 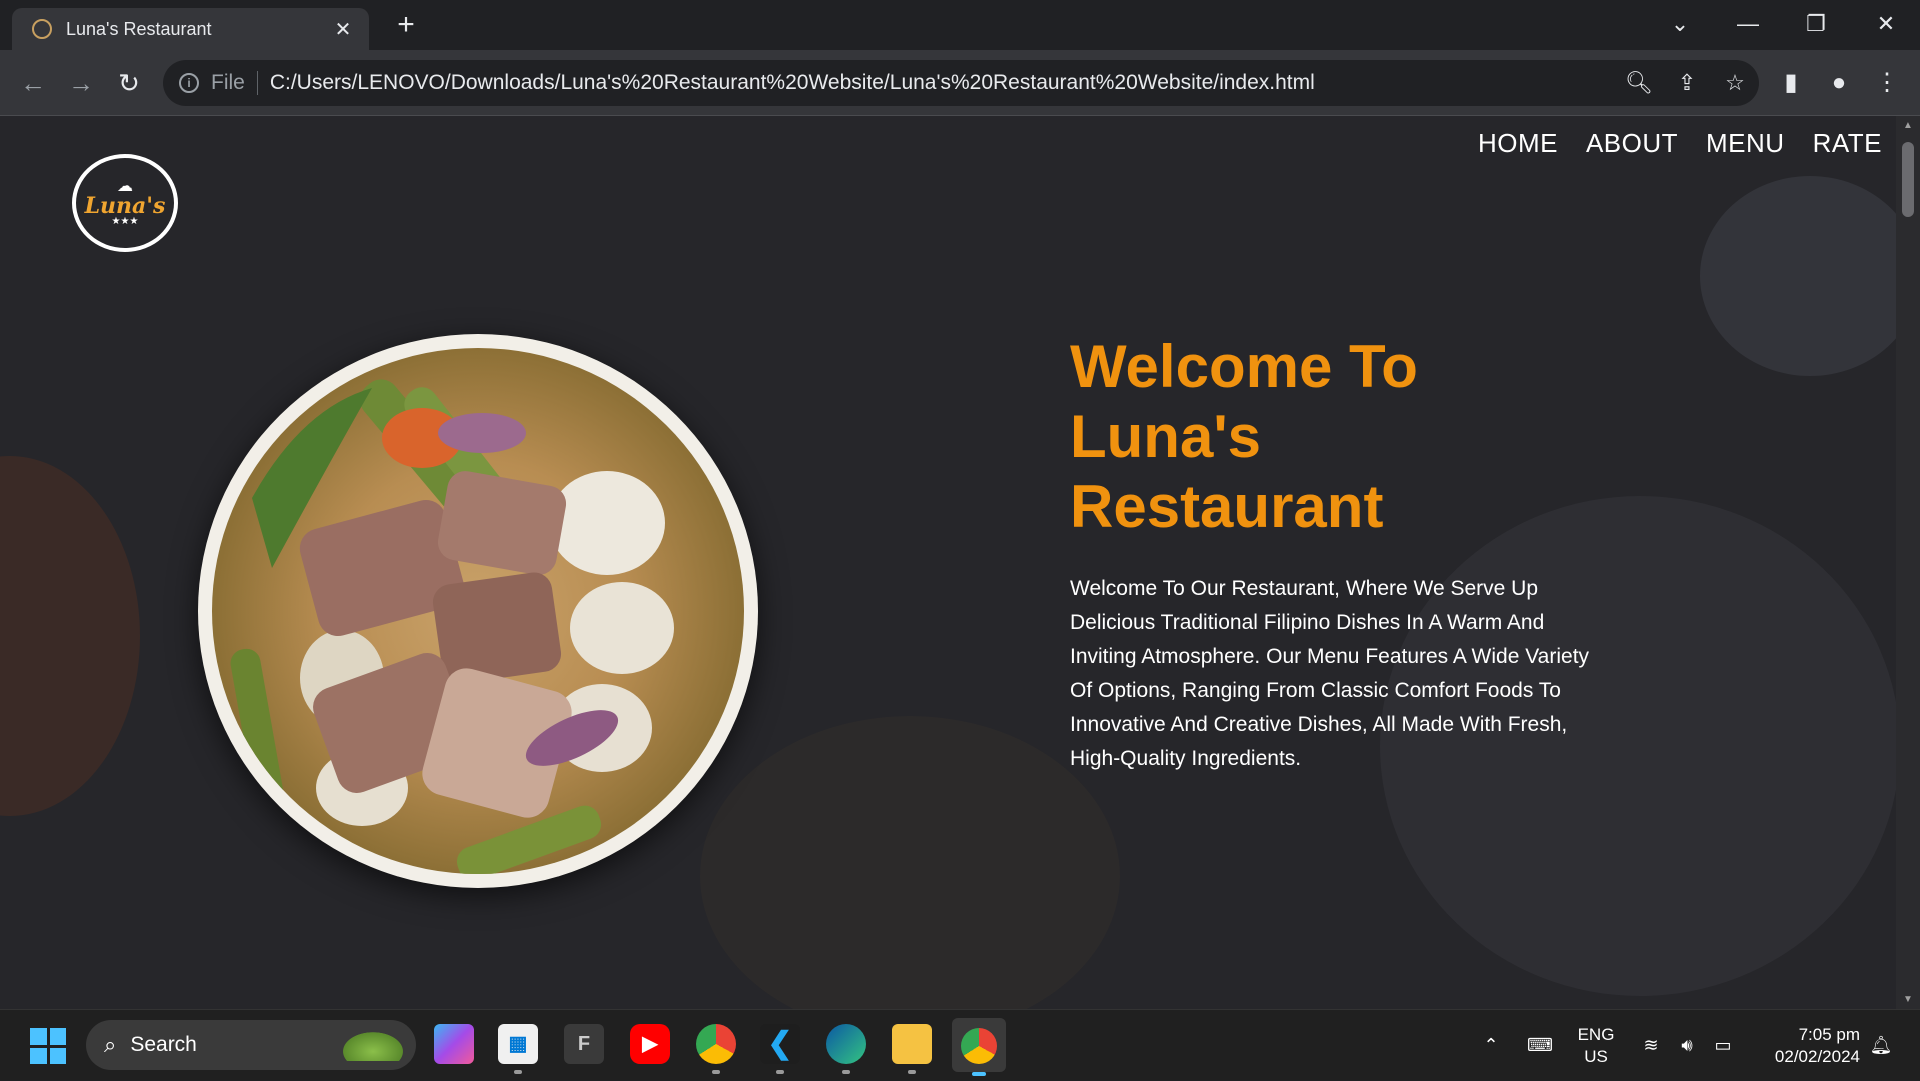 What do you see at coordinates (163, 1044) in the screenshot?
I see `search-label: Search` at bounding box center [163, 1044].